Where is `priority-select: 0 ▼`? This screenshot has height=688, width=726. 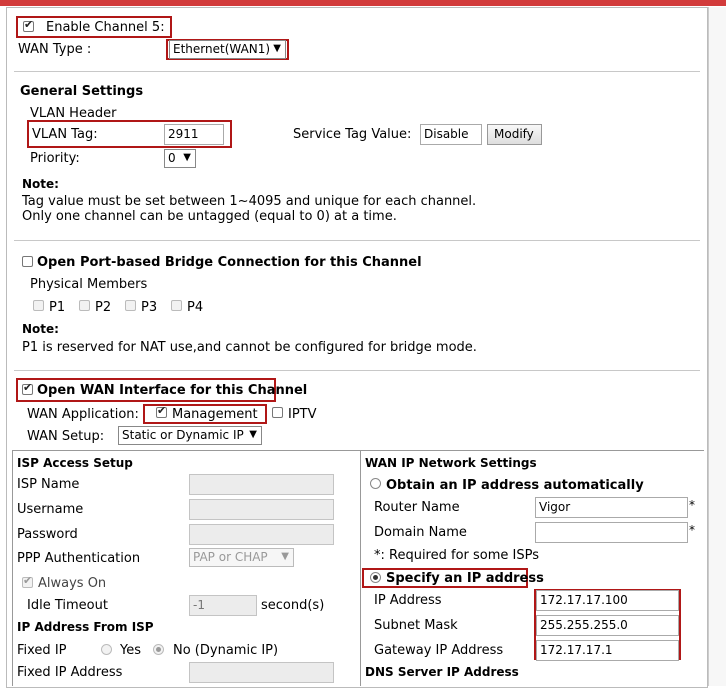
priority-select: 0 ▼ is located at coordinates (180, 158).